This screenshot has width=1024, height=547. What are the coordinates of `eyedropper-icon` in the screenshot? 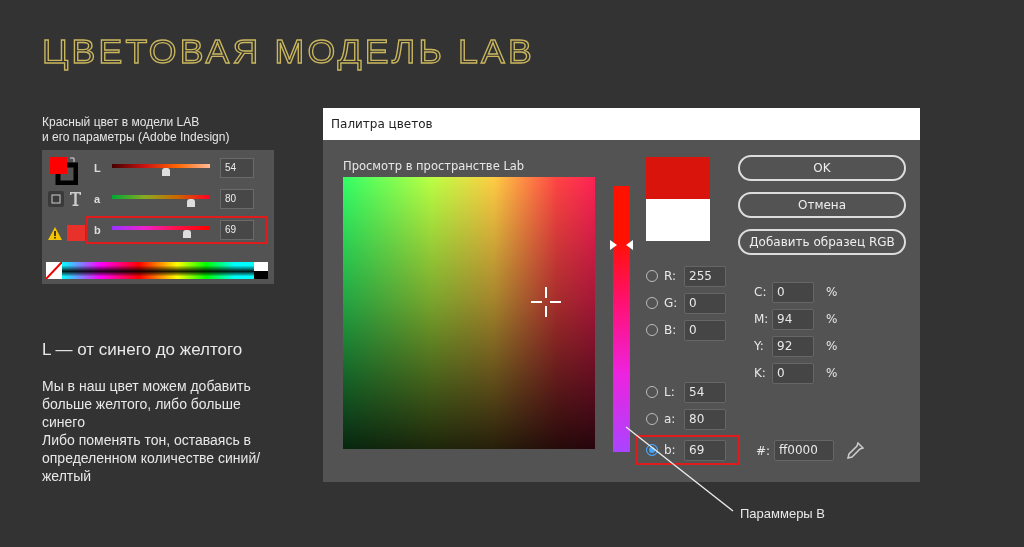 It's located at (855, 450).